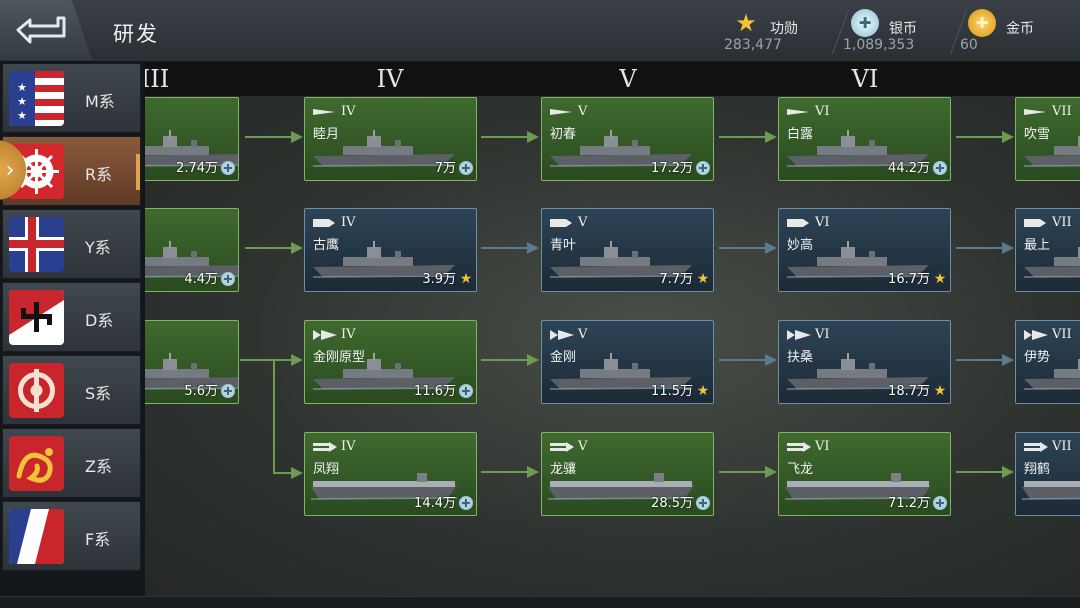  What do you see at coordinates (864, 474) in the screenshot?
I see `ship-card: VI 飞龙 71.2万 ✚` at bounding box center [864, 474].